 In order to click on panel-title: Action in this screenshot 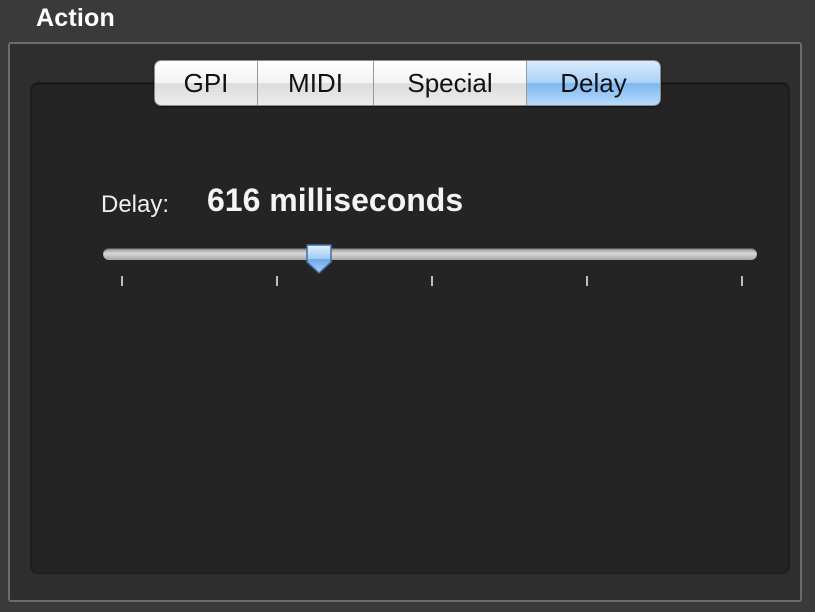, I will do `click(75, 18)`.